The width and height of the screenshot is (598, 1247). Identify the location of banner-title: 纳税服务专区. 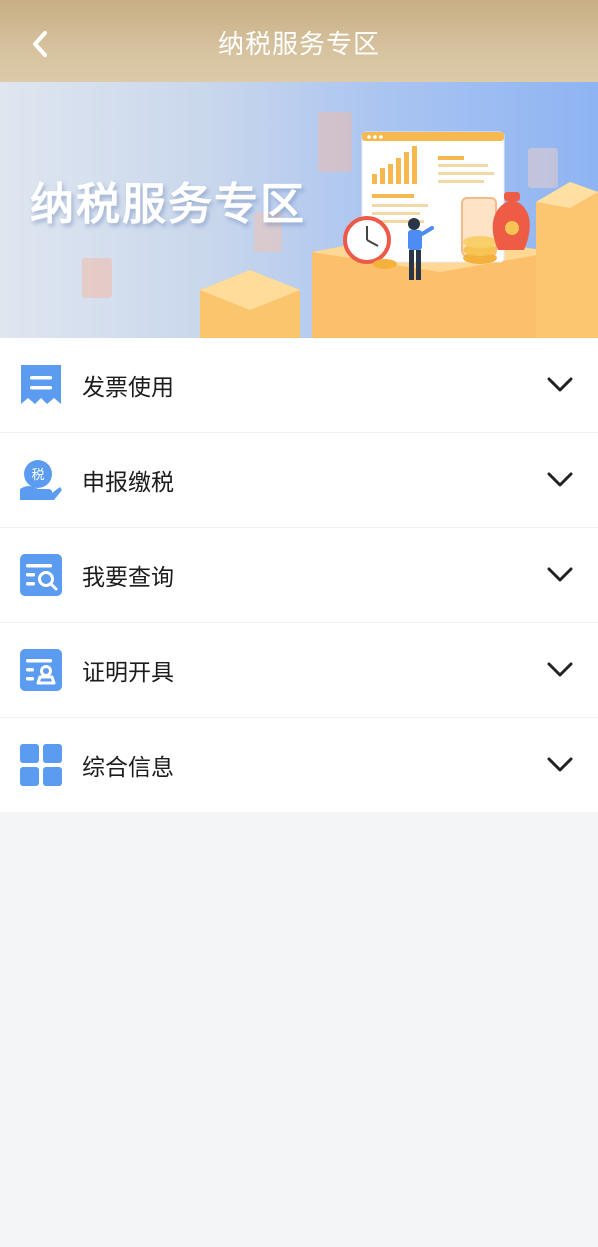
(168, 204).